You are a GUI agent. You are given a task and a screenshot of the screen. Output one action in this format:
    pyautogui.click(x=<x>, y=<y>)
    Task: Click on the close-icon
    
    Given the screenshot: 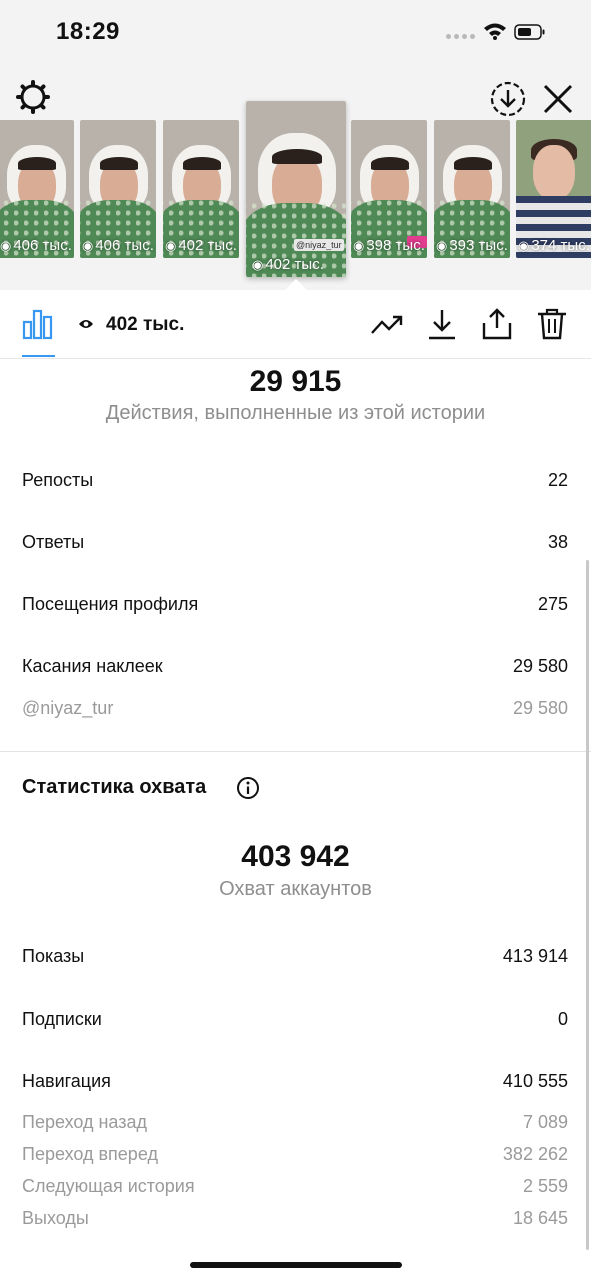 What is the action you would take?
    pyautogui.click(x=558, y=99)
    